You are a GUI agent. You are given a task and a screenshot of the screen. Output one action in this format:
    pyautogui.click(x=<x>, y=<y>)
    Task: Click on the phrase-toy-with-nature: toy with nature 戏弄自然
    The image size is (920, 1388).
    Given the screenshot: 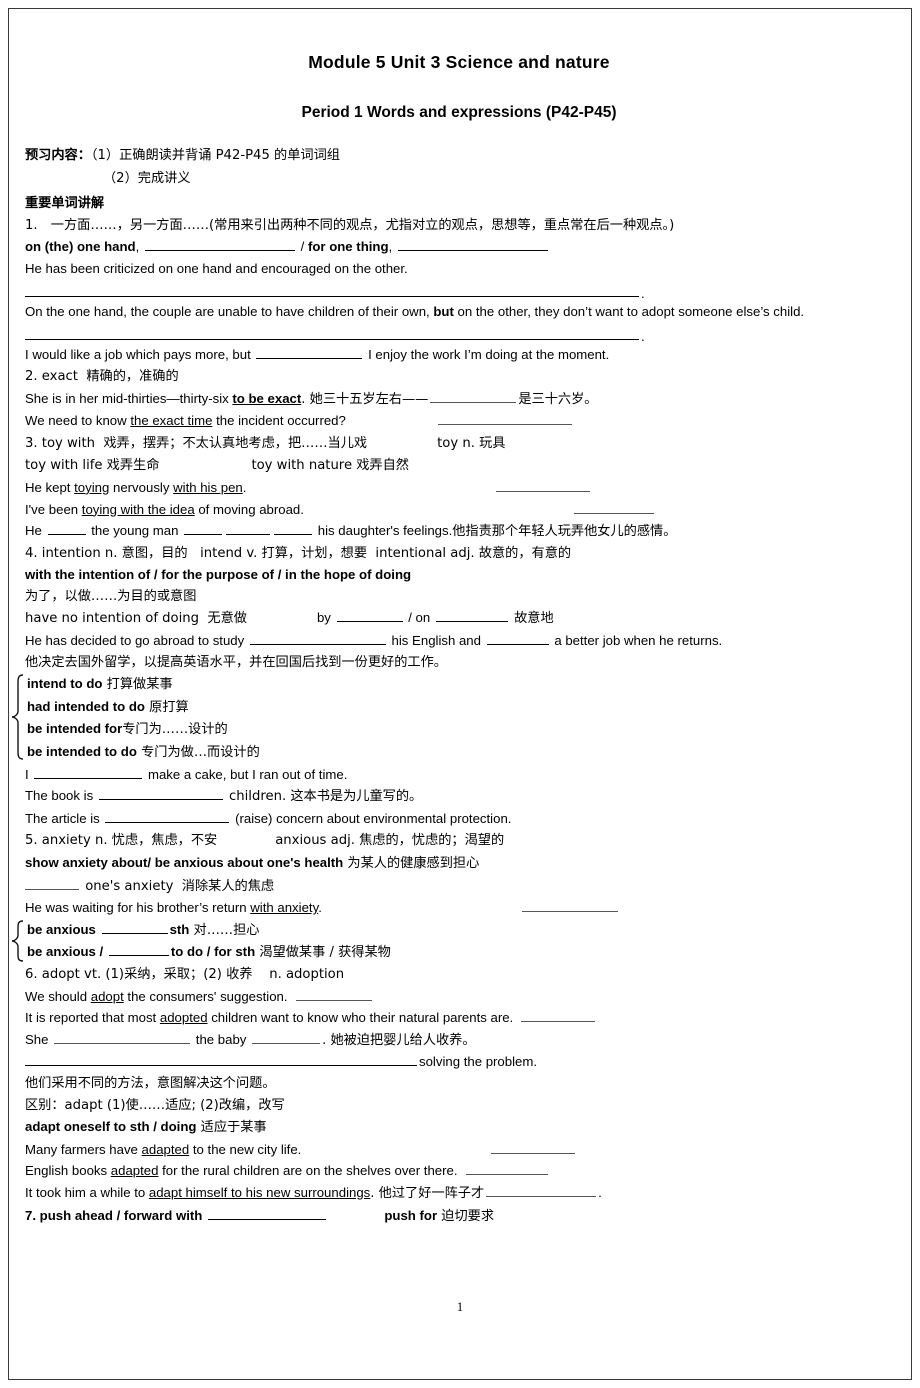 What is the action you would take?
    pyautogui.click(x=330, y=466)
    